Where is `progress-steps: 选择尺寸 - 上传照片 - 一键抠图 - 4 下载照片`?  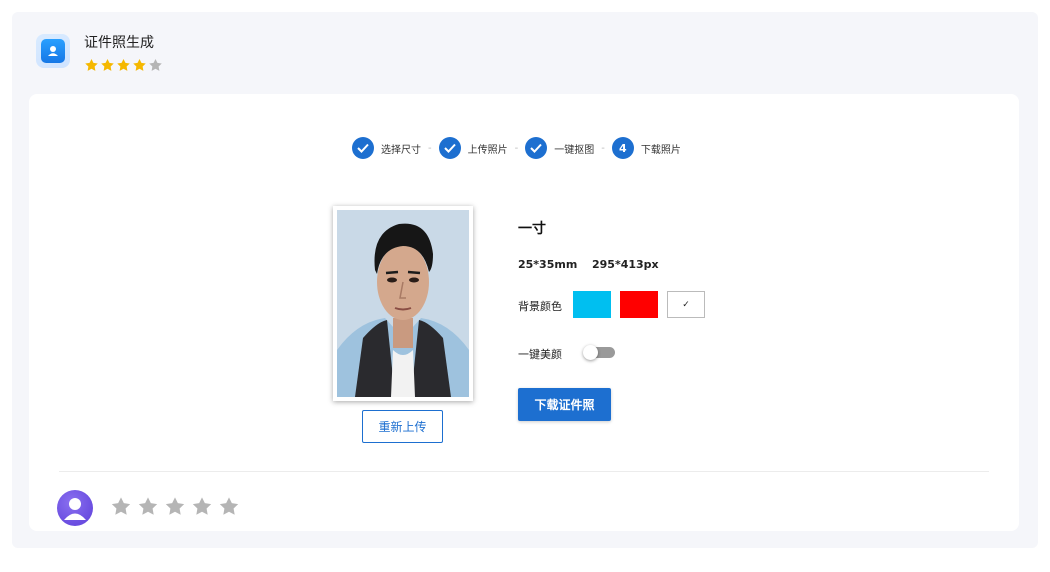
progress-steps: 选择尺寸 - 上传照片 - 一键抠图 - 4 下载照片 is located at coordinates (516, 148).